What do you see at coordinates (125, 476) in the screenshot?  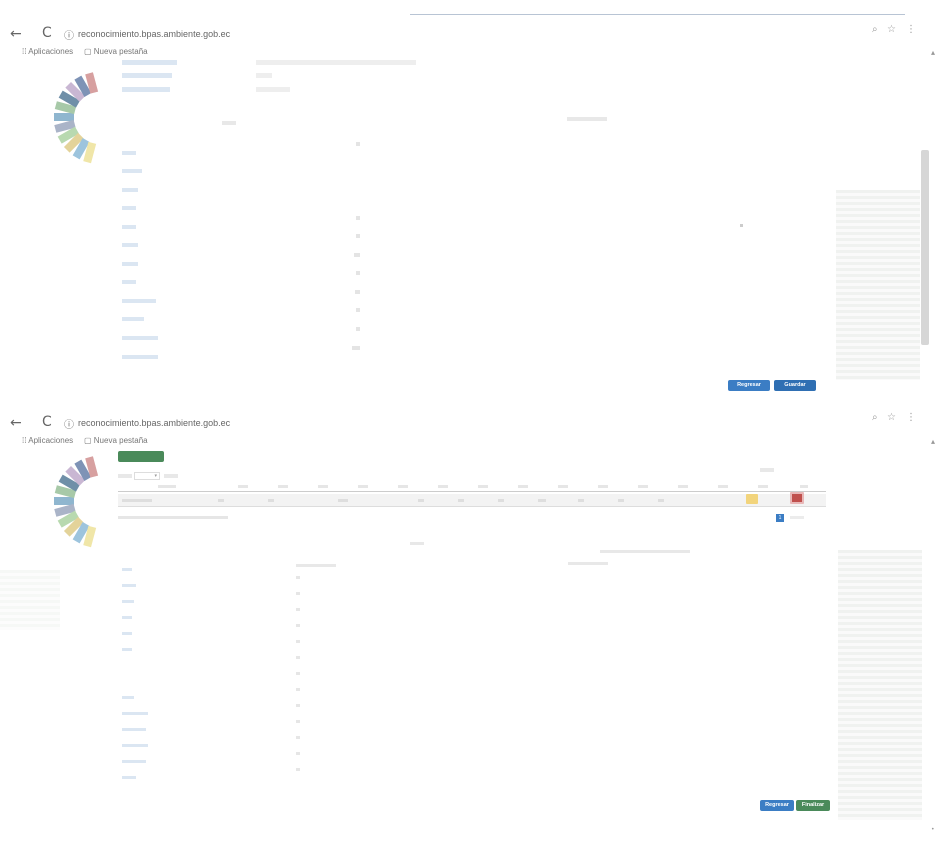 I see `show-entries-label` at bounding box center [125, 476].